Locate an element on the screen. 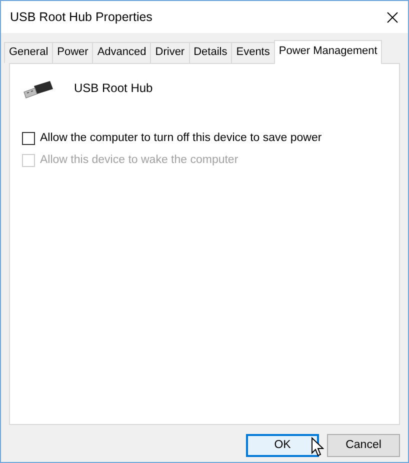  checkbox-label: Allow the computer to turn off this device to save power is located at coordinates (181, 138).